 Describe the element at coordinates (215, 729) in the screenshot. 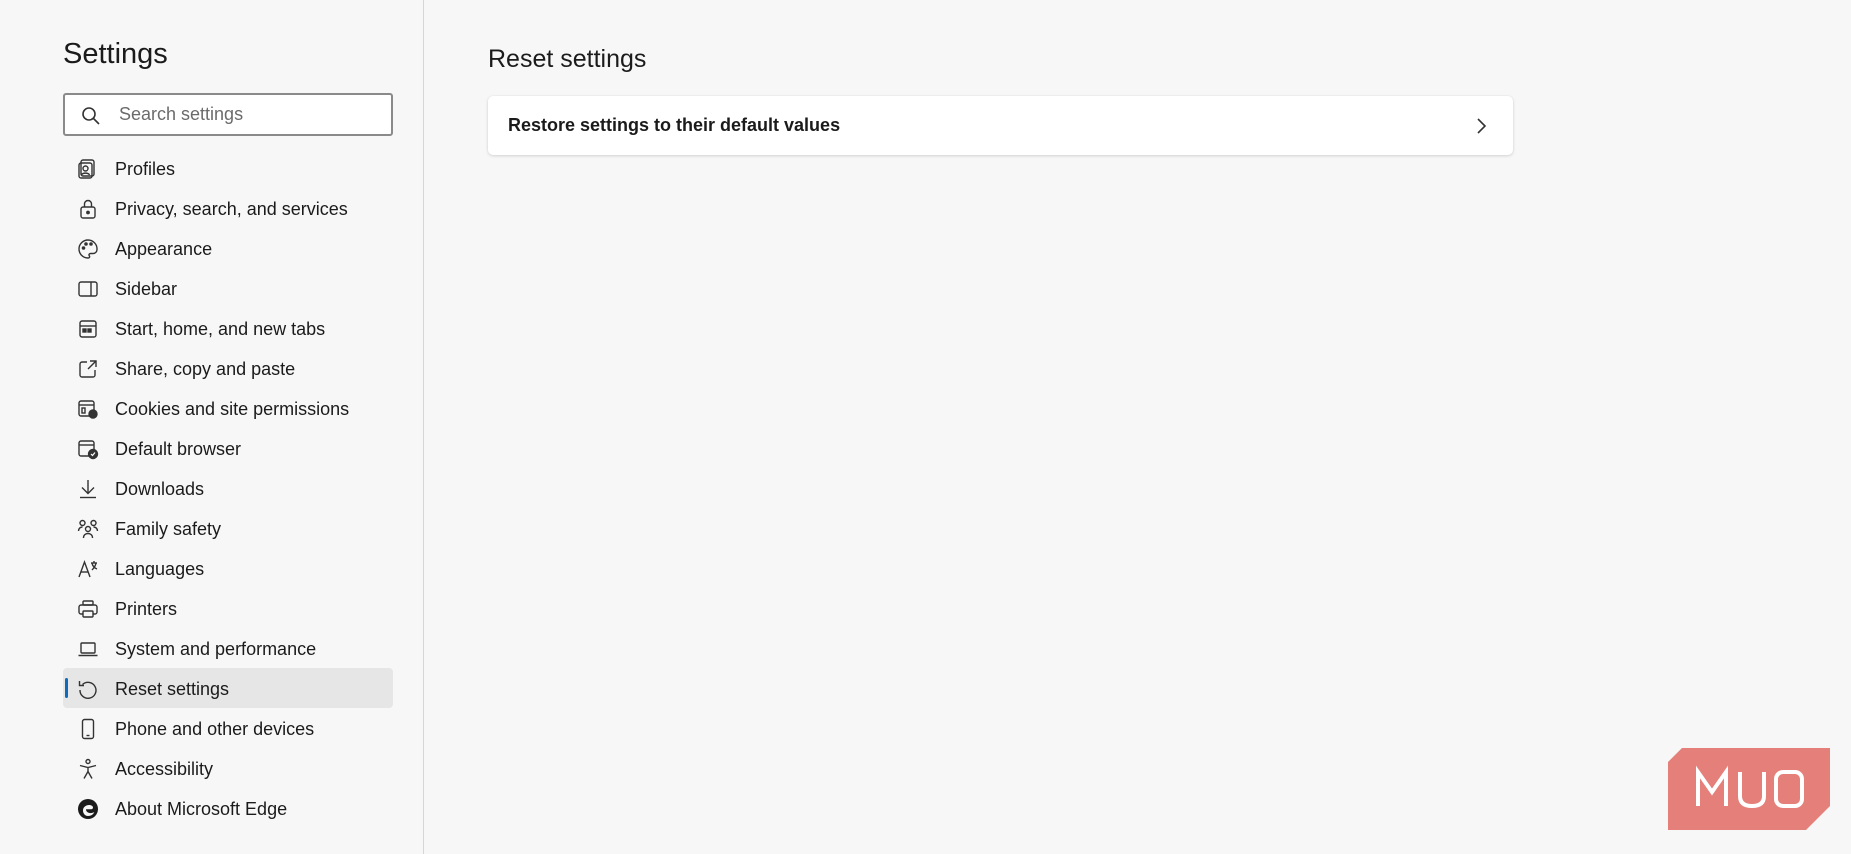

I see `sidebar-item-label: Phone and other devices` at that location.